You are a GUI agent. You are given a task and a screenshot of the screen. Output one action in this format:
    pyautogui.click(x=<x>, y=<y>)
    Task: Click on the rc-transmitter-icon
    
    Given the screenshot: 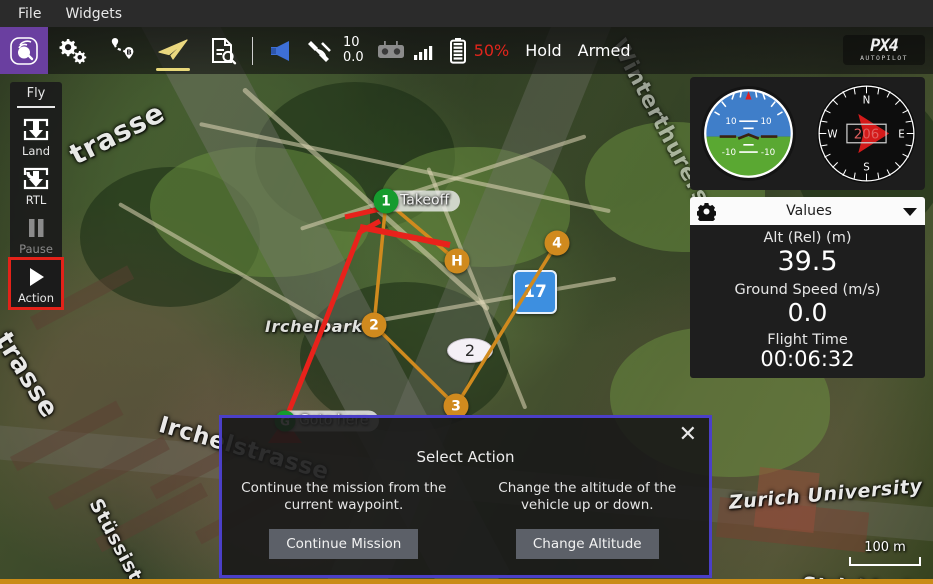 What is the action you would take?
    pyautogui.click(x=390, y=49)
    